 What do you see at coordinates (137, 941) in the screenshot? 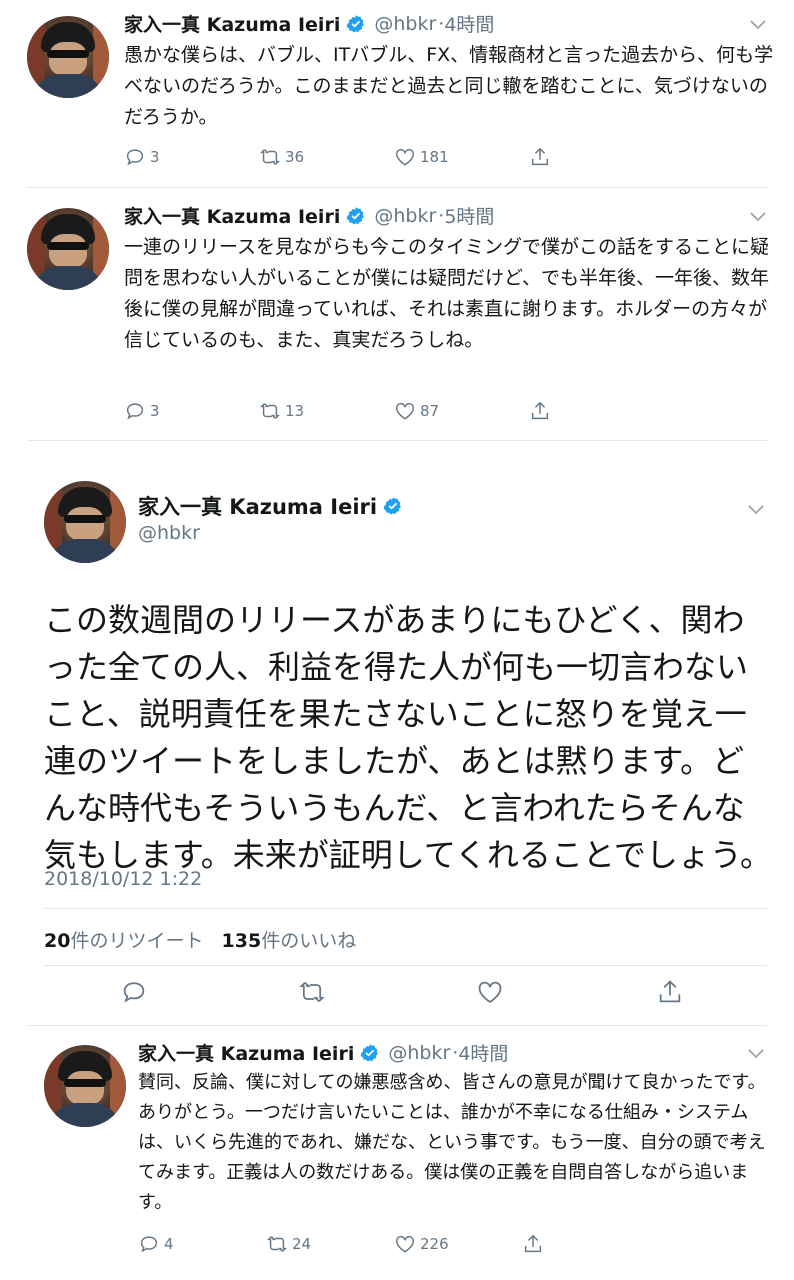
I see `retweet-total-label: 件のリツイート` at bounding box center [137, 941].